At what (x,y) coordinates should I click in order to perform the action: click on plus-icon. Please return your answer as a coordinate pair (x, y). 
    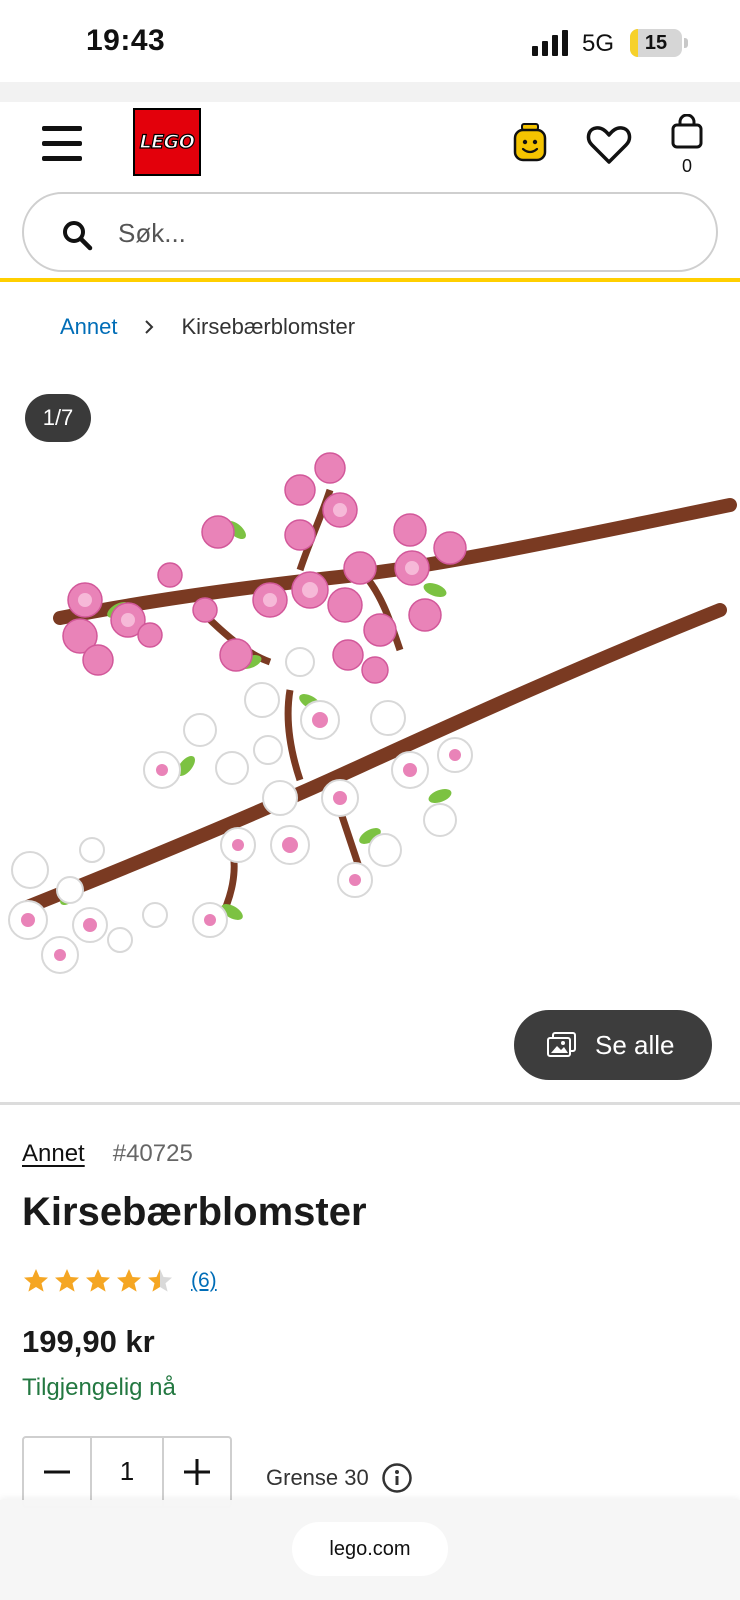
    Looking at the image, I should click on (197, 1472).